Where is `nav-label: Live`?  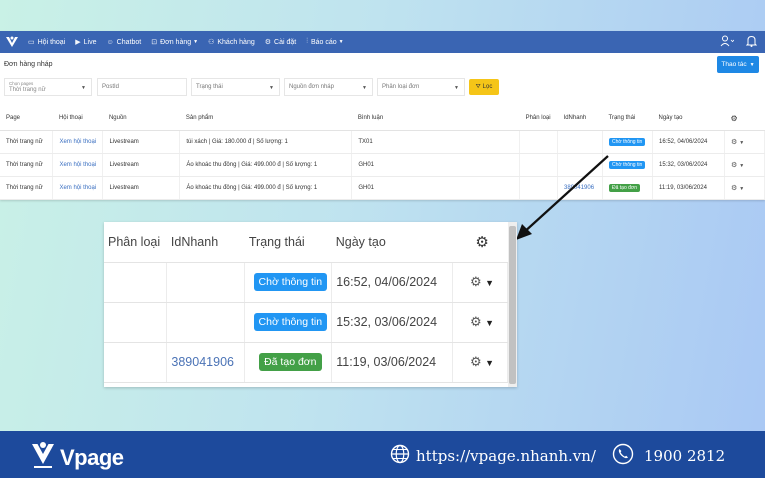 nav-label: Live is located at coordinates (90, 42).